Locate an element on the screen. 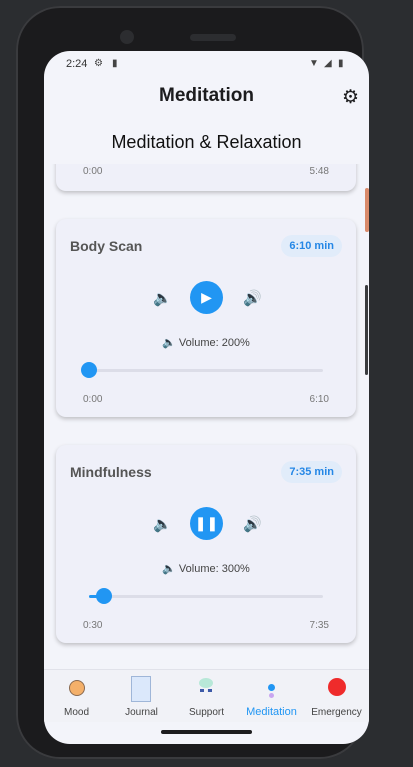 The image size is (413, 767). time-total: 7:35 is located at coordinates (319, 625).